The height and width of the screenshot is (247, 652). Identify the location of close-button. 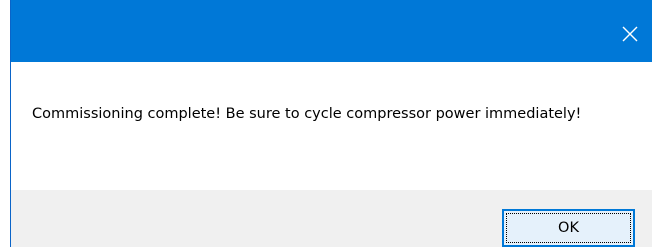
(629, 34).